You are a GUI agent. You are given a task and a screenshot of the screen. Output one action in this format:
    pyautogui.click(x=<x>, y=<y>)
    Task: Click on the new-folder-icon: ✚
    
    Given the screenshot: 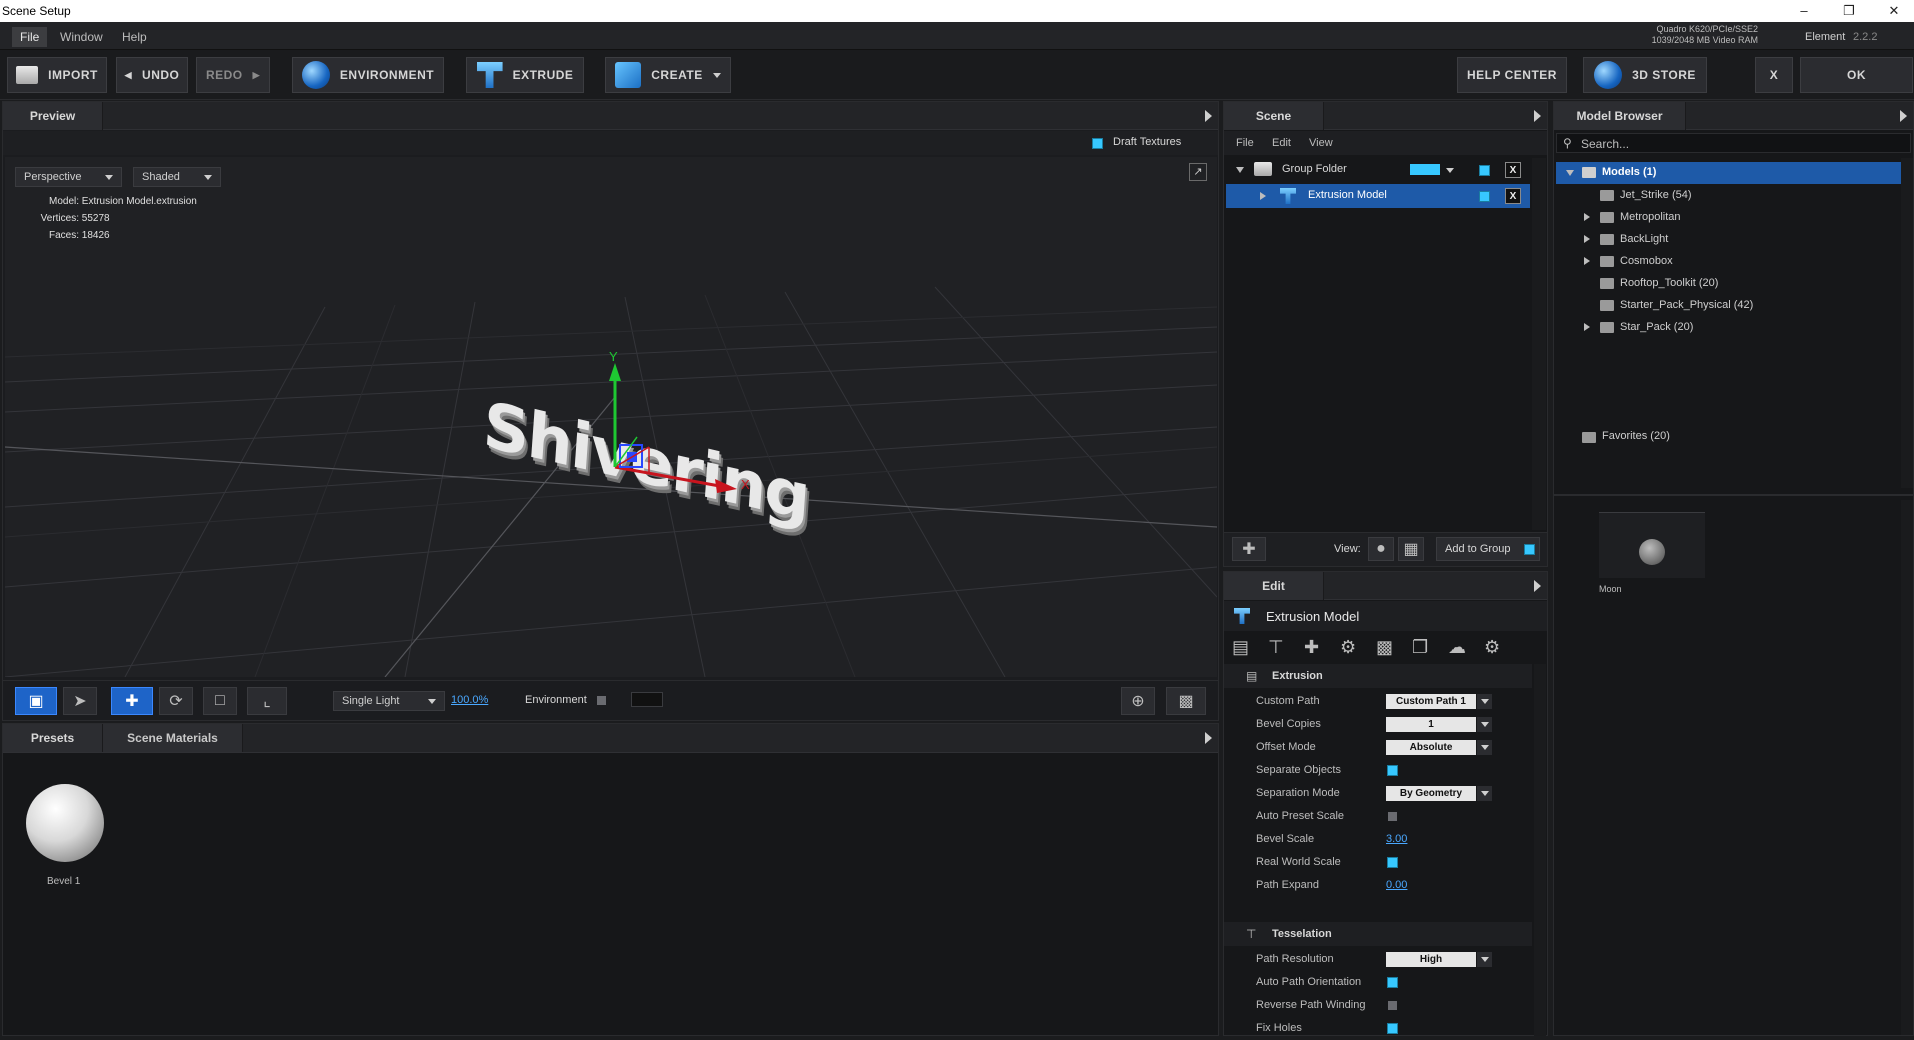 What is the action you would take?
    pyautogui.click(x=1249, y=549)
    